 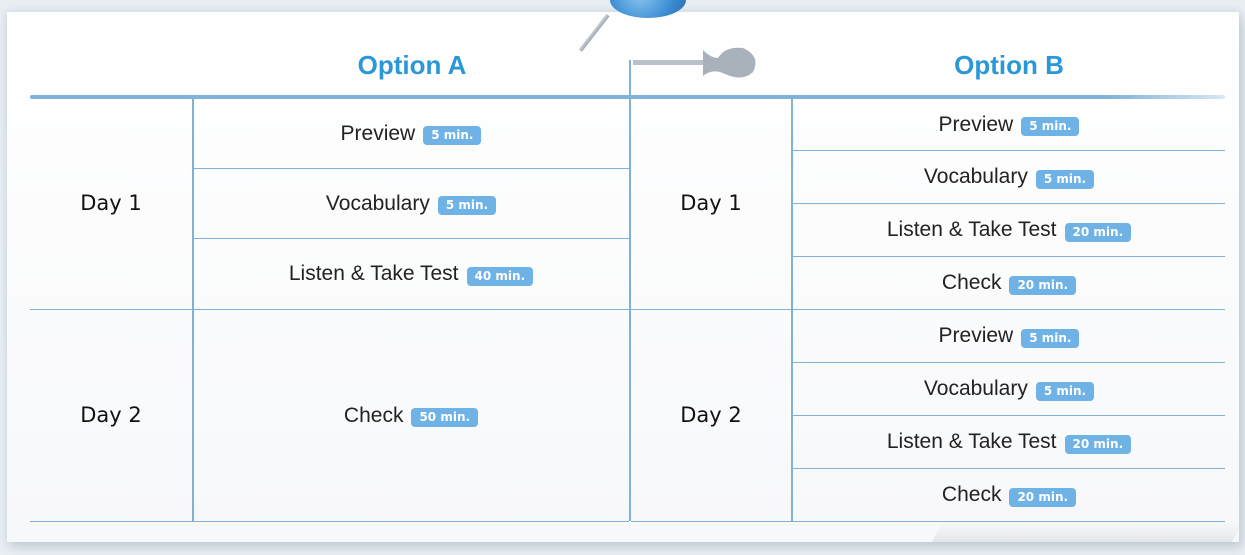 I want to click on activity-row: Listen & Take Test 40 min., so click(x=411, y=274).